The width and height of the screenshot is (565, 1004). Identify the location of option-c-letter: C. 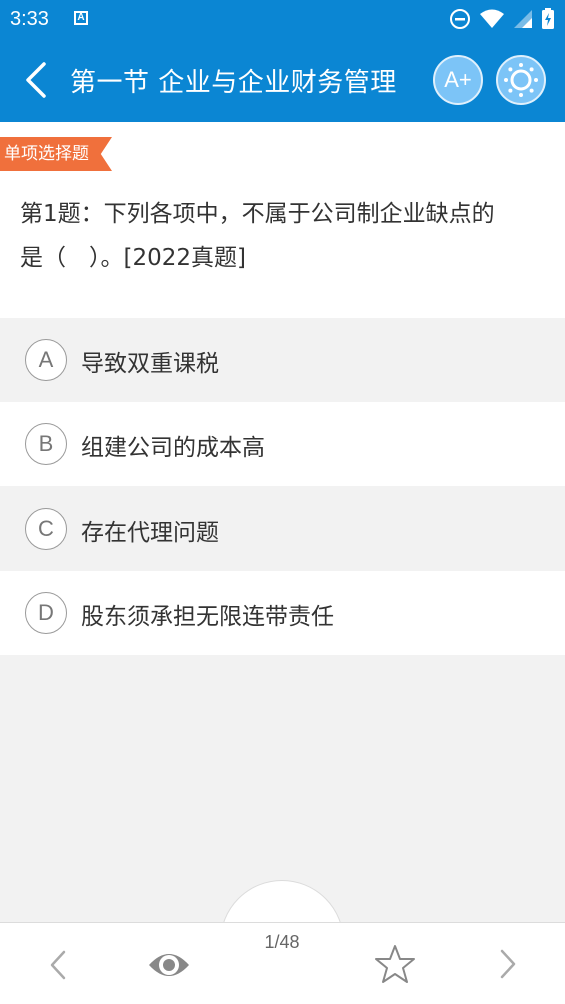
(46, 529).